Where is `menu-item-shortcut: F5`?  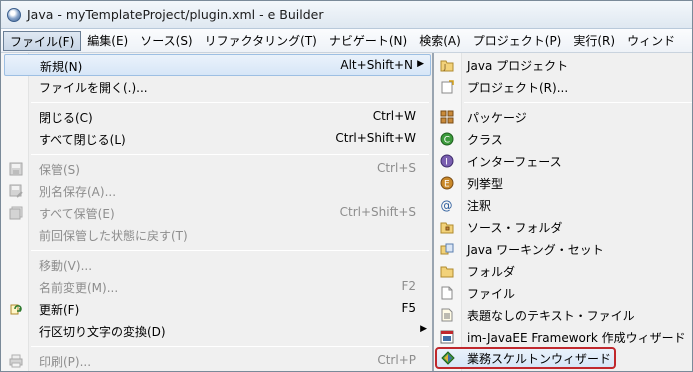
menu-item-shortcut: F5 is located at coordinates (408, 308).